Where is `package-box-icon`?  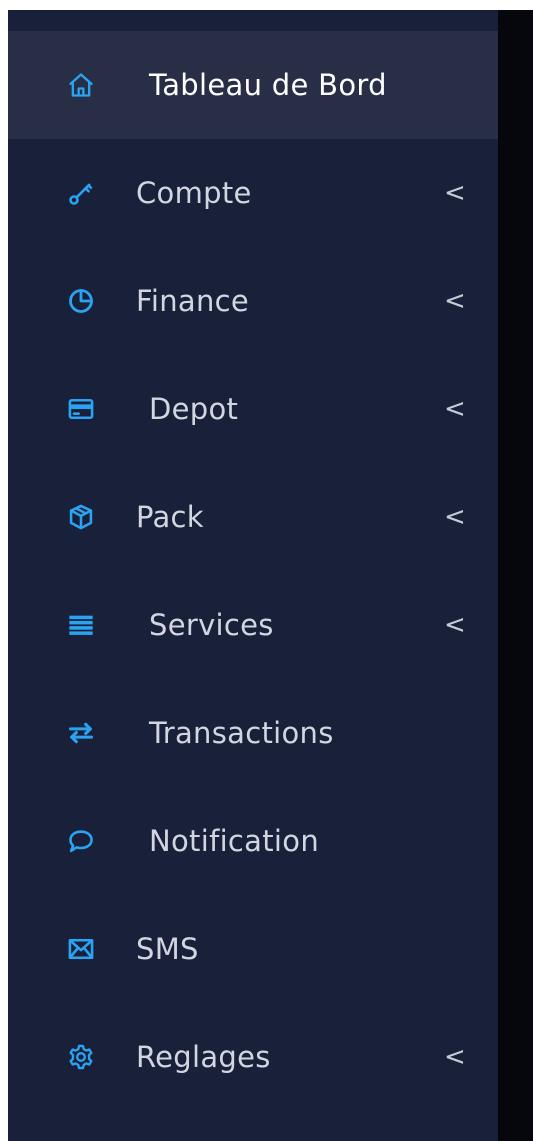
package-box-icon is located at coordinates (81, 517).